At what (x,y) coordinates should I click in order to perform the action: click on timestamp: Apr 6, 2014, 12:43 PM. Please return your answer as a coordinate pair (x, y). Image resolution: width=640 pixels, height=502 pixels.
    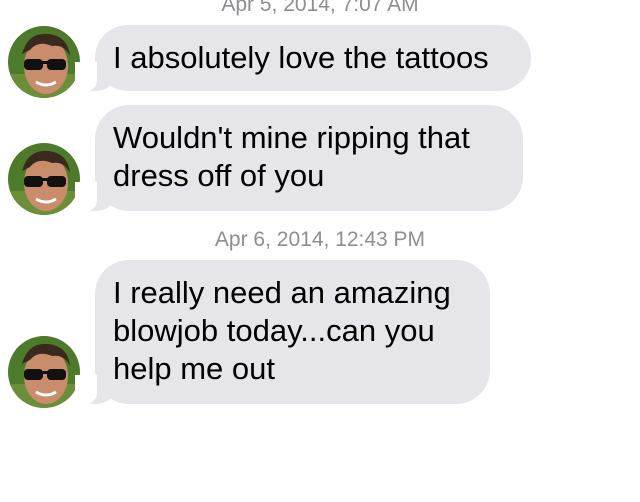
    Looking at the image, I should click on (320, 239).